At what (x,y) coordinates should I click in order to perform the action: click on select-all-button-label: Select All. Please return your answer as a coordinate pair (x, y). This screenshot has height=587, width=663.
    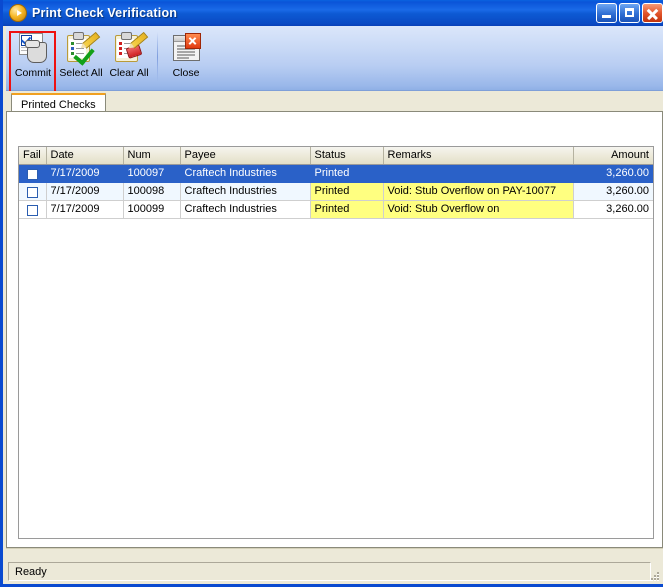
    Looking at the image, I should click on (81, 73).